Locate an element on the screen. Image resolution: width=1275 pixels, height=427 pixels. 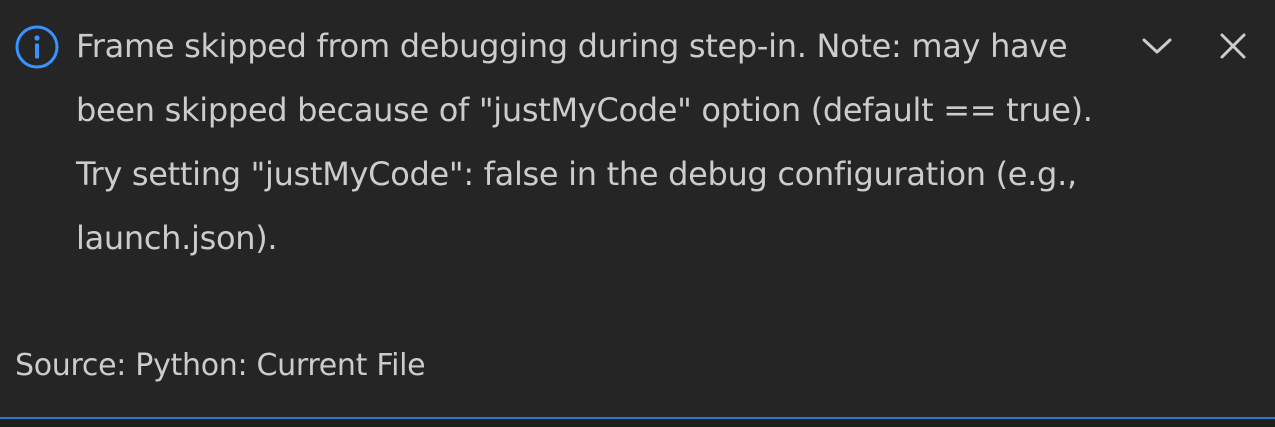
notification-source: Source: Python: Current File is located at coordinates (220, 365).